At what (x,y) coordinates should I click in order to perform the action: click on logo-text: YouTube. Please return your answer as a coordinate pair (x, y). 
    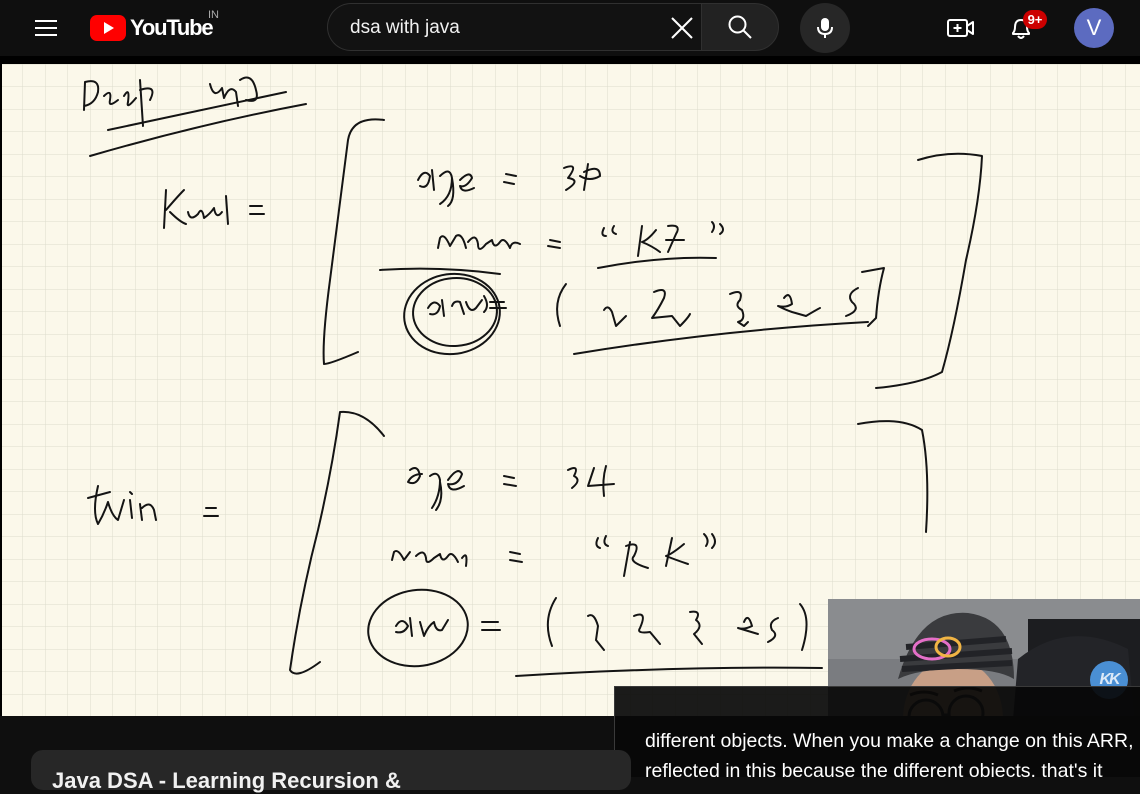
    Looking at the image, I should click on (172, 27).